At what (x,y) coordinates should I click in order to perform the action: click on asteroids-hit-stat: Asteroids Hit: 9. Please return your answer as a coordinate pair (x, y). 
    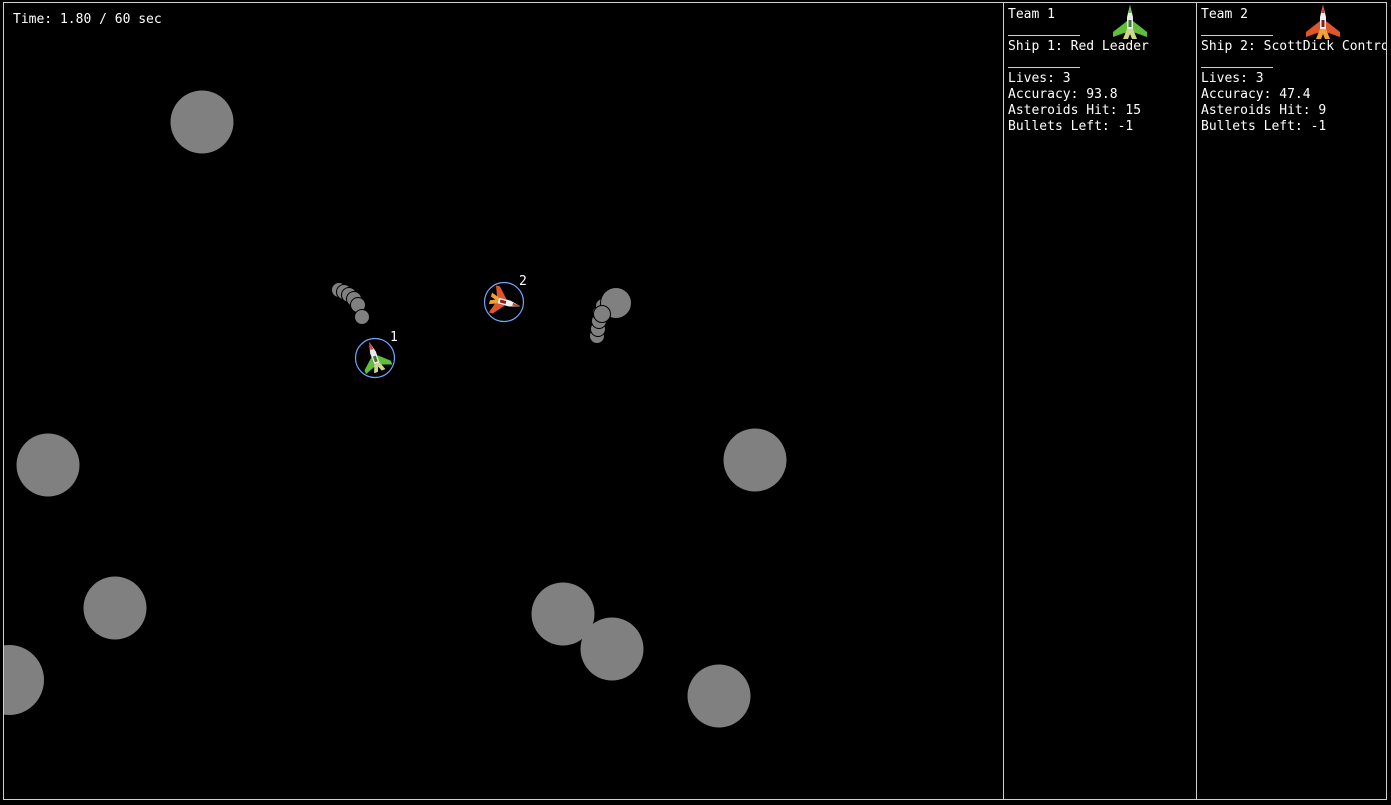
    Looking at the image, I should click on (1264, 110).